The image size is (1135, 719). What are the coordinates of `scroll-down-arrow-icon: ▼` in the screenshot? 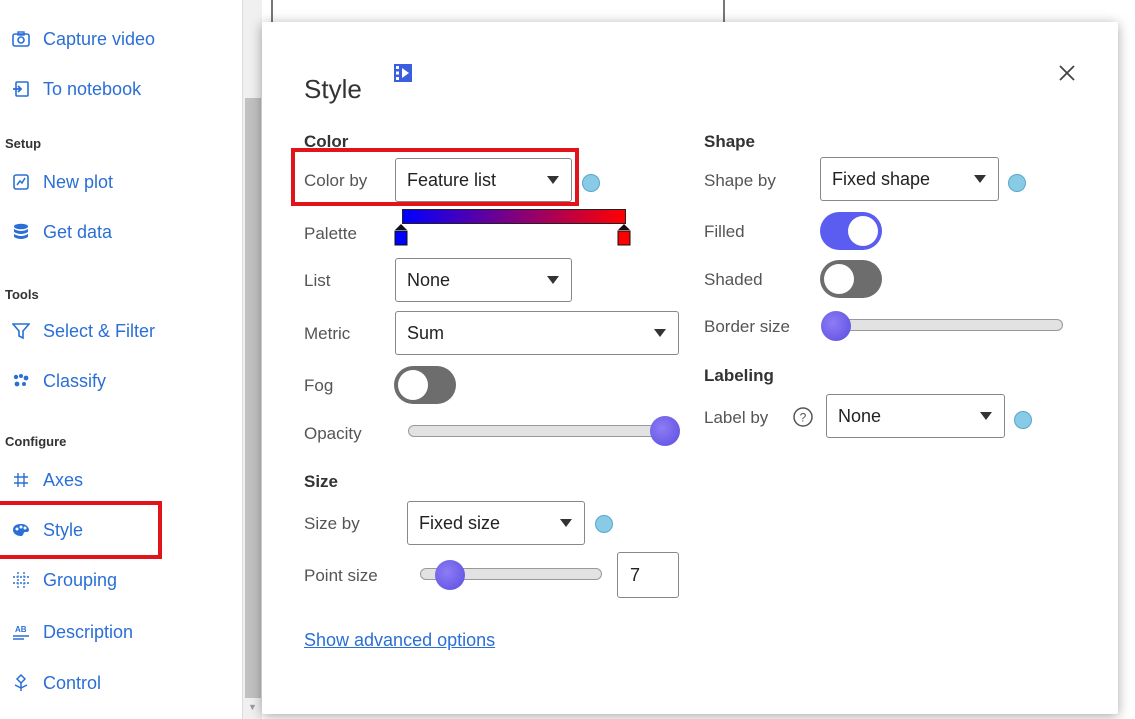 It's located at (252, 707).